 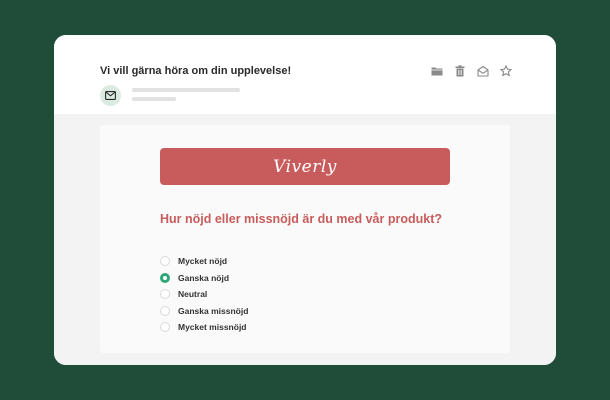 What do you see at coordinates (196, 71) in the screenshot?
I see `email-subject: Vi vill gärna höra om din upplevelse!` at bounding box center [196, 71].